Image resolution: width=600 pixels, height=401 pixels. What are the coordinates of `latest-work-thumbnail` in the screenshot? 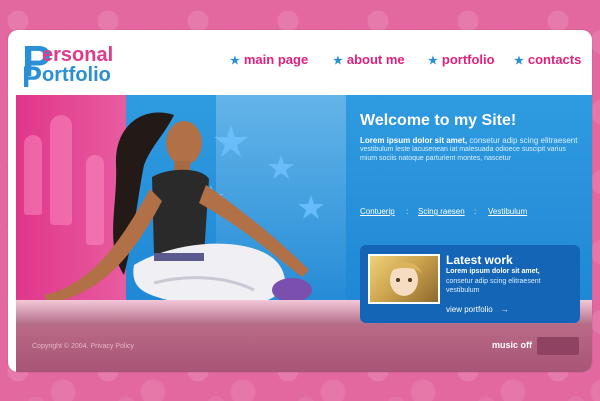 It's located at (404, 279).